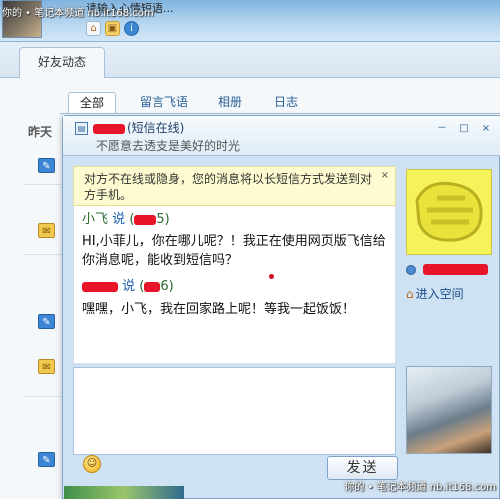 Image resolution: width=500 pixels, height=499 pixels. Describe the element at coordinates (164, 103) in the screenshot. I see `subtab-messages: 留言飞语` at that location.